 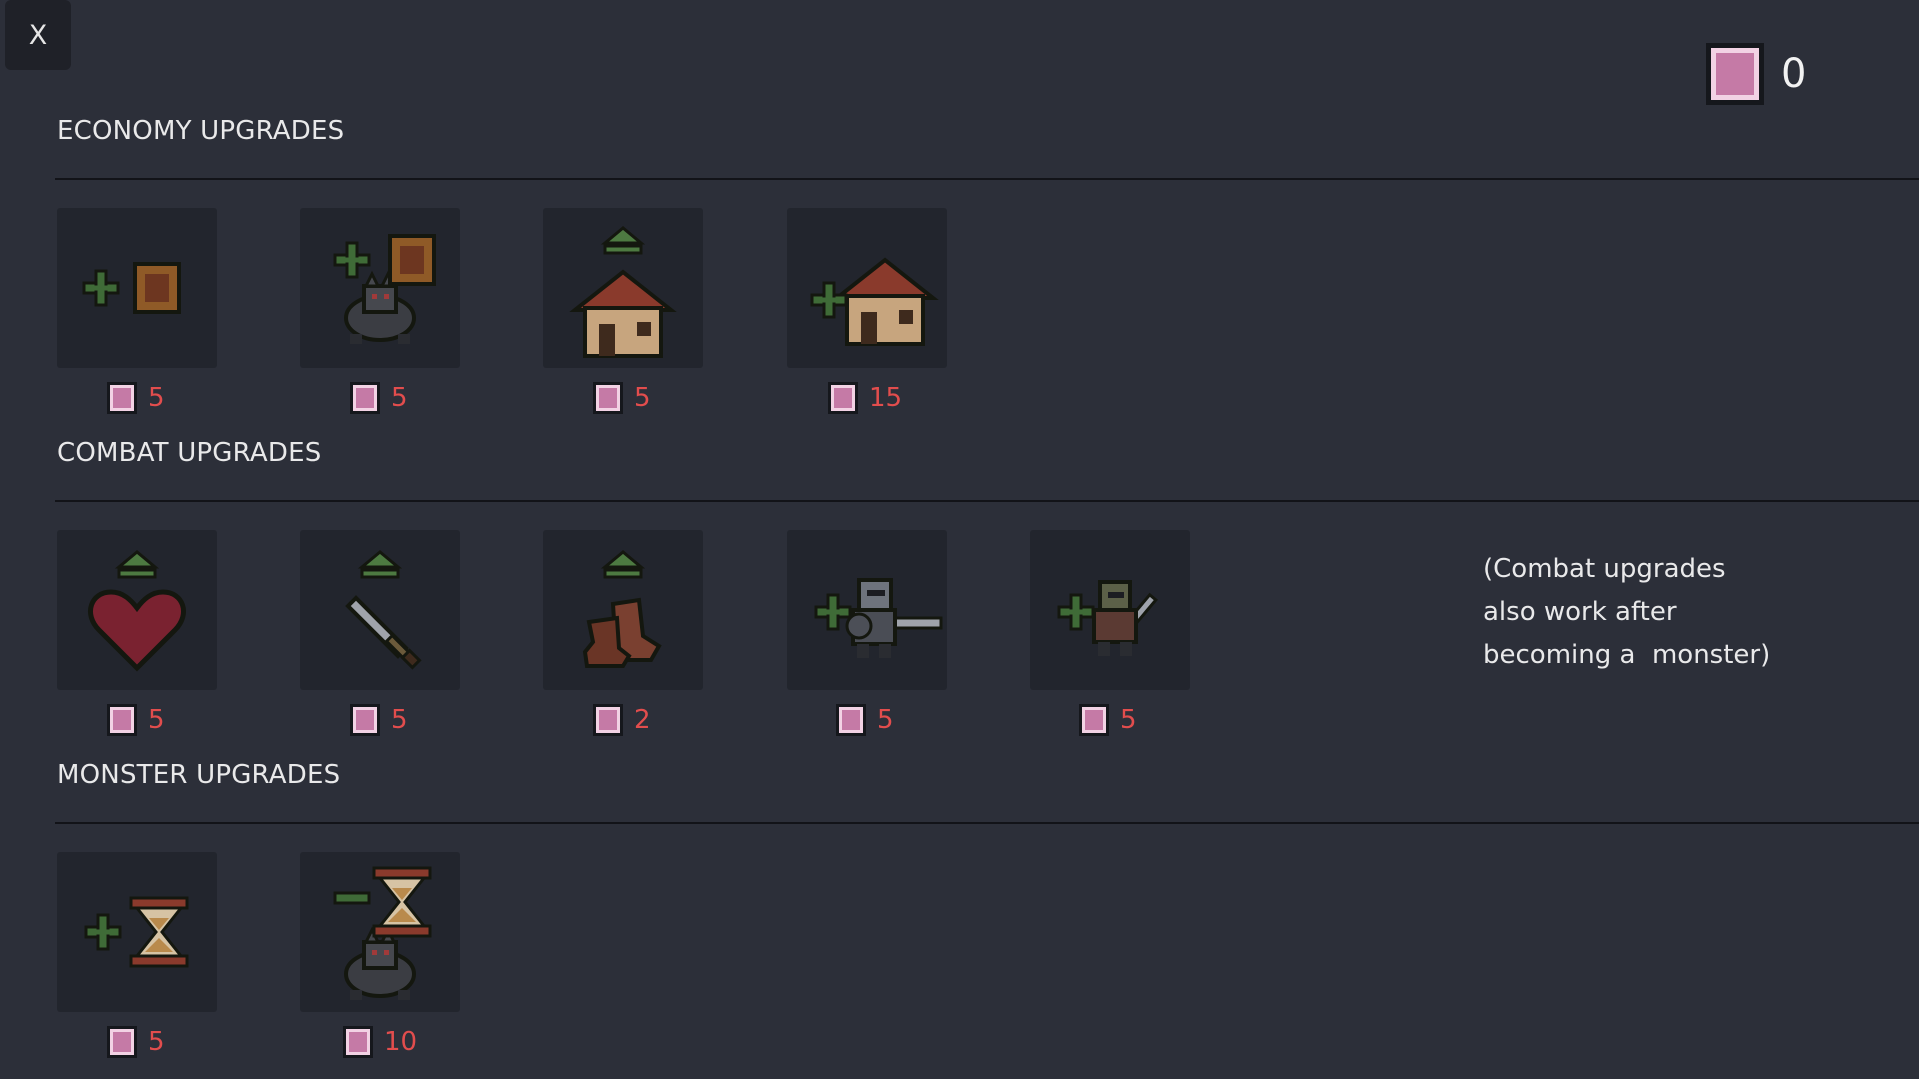 What do you see at coordinates (1109, 720) in the screenshot?
I see `upgrade-cost-combat-5: 5` at bounding box center [1109, 720].